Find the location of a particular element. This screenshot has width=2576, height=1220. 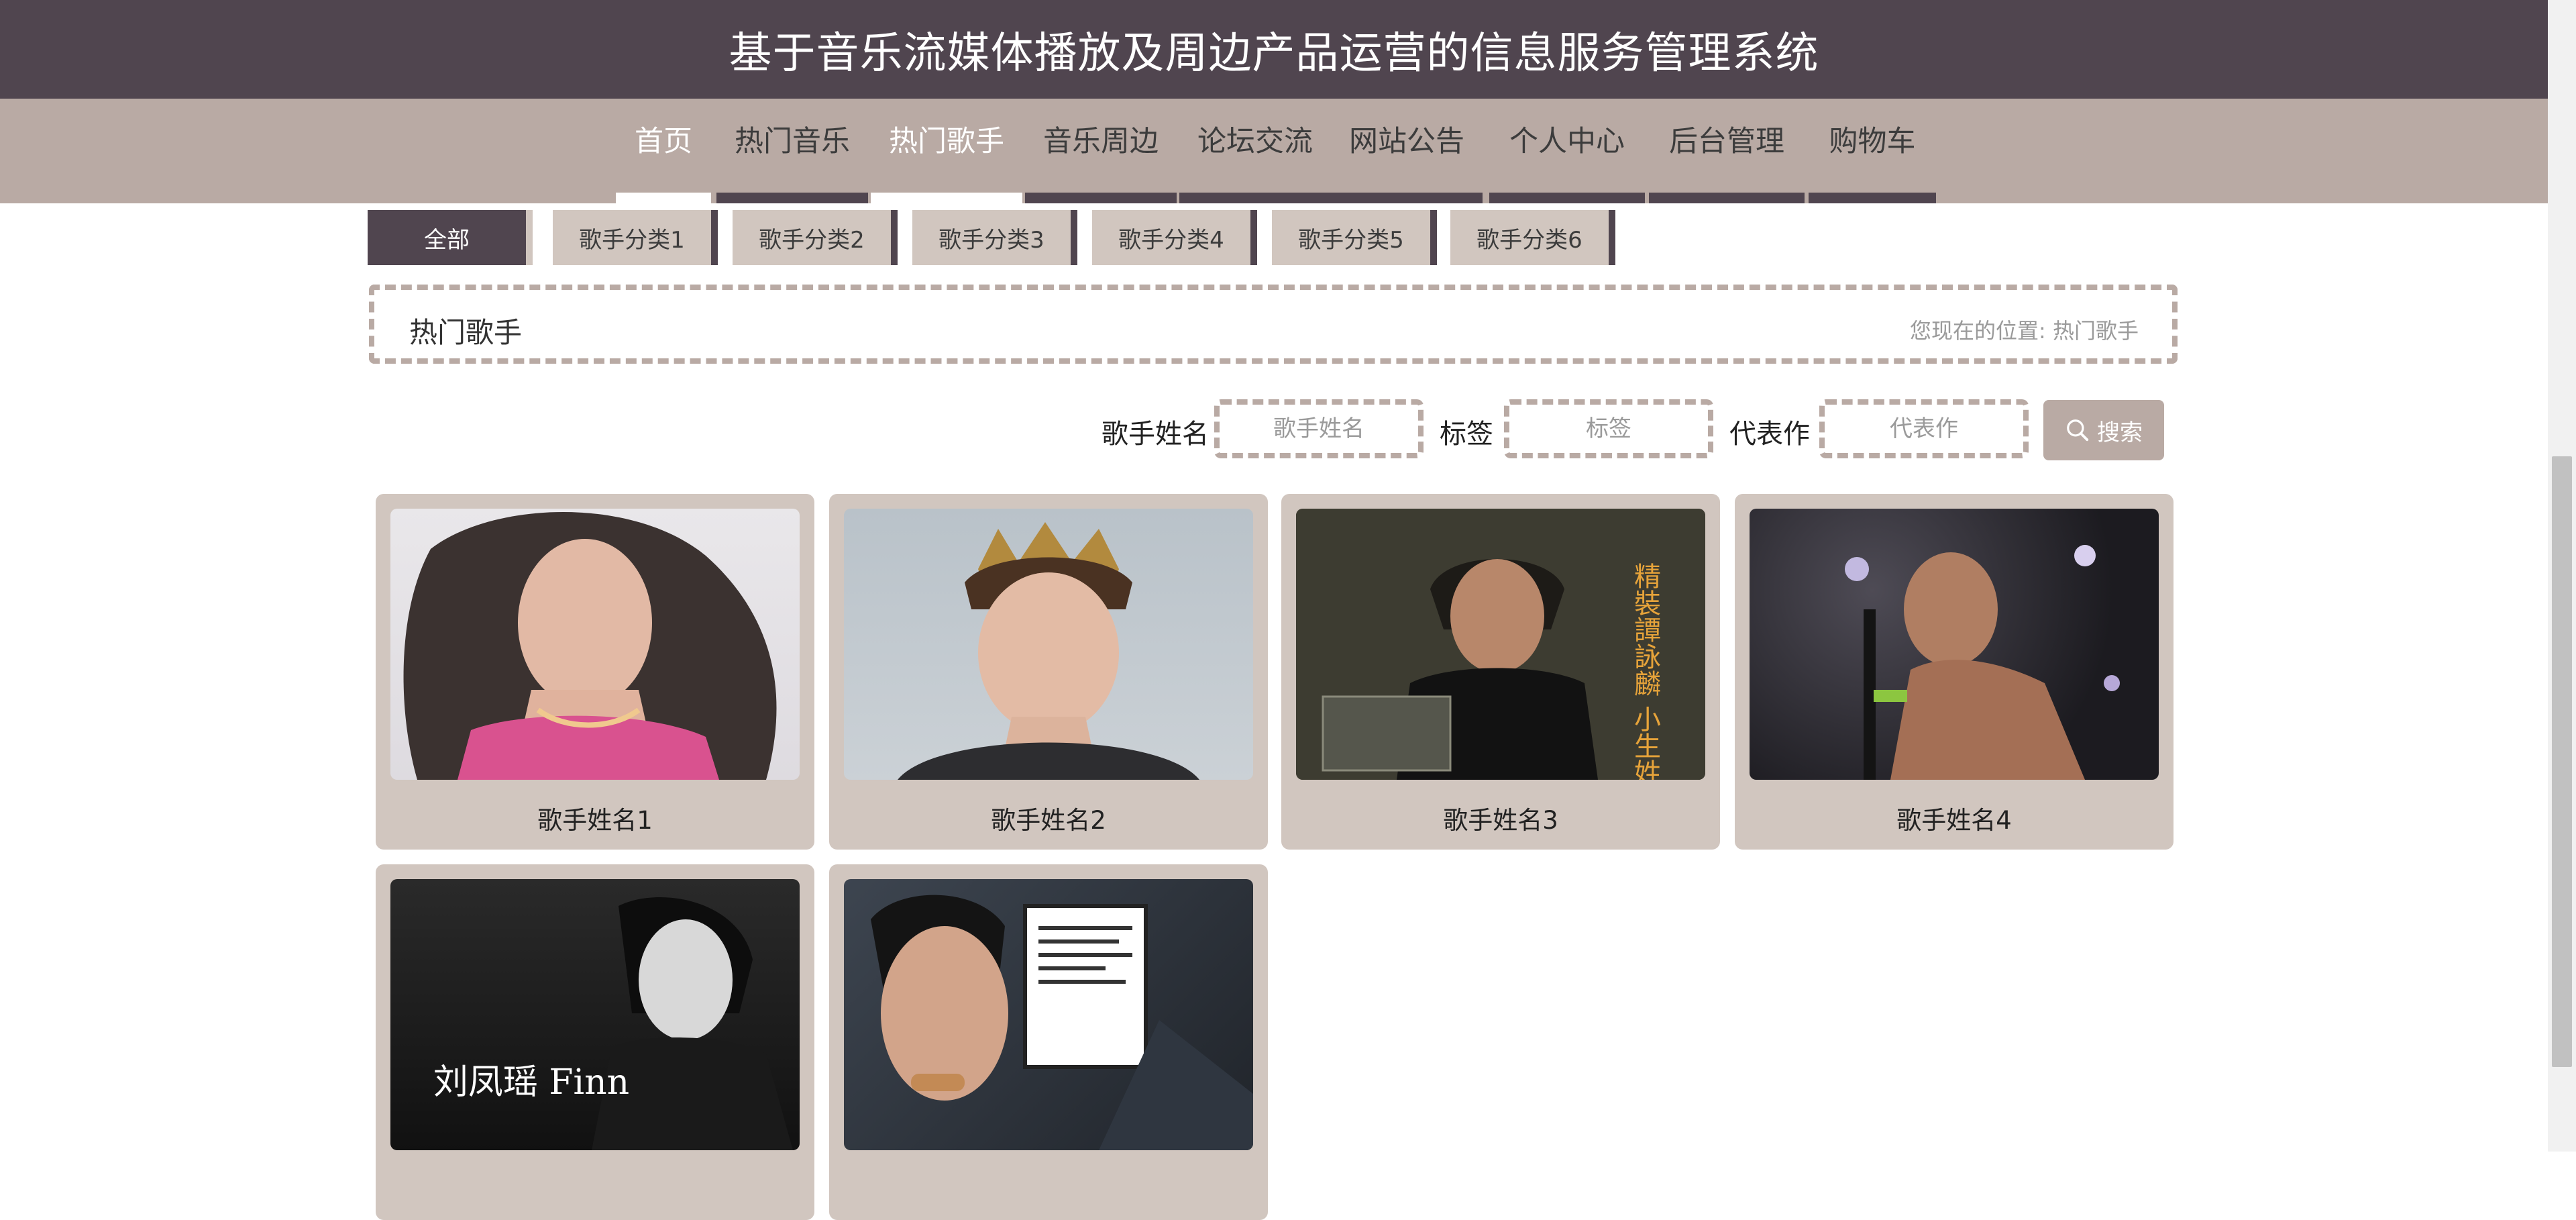

singer-photo: 精裝譚詠麟 小生姓譚 is located at coordinates (1500, 644).